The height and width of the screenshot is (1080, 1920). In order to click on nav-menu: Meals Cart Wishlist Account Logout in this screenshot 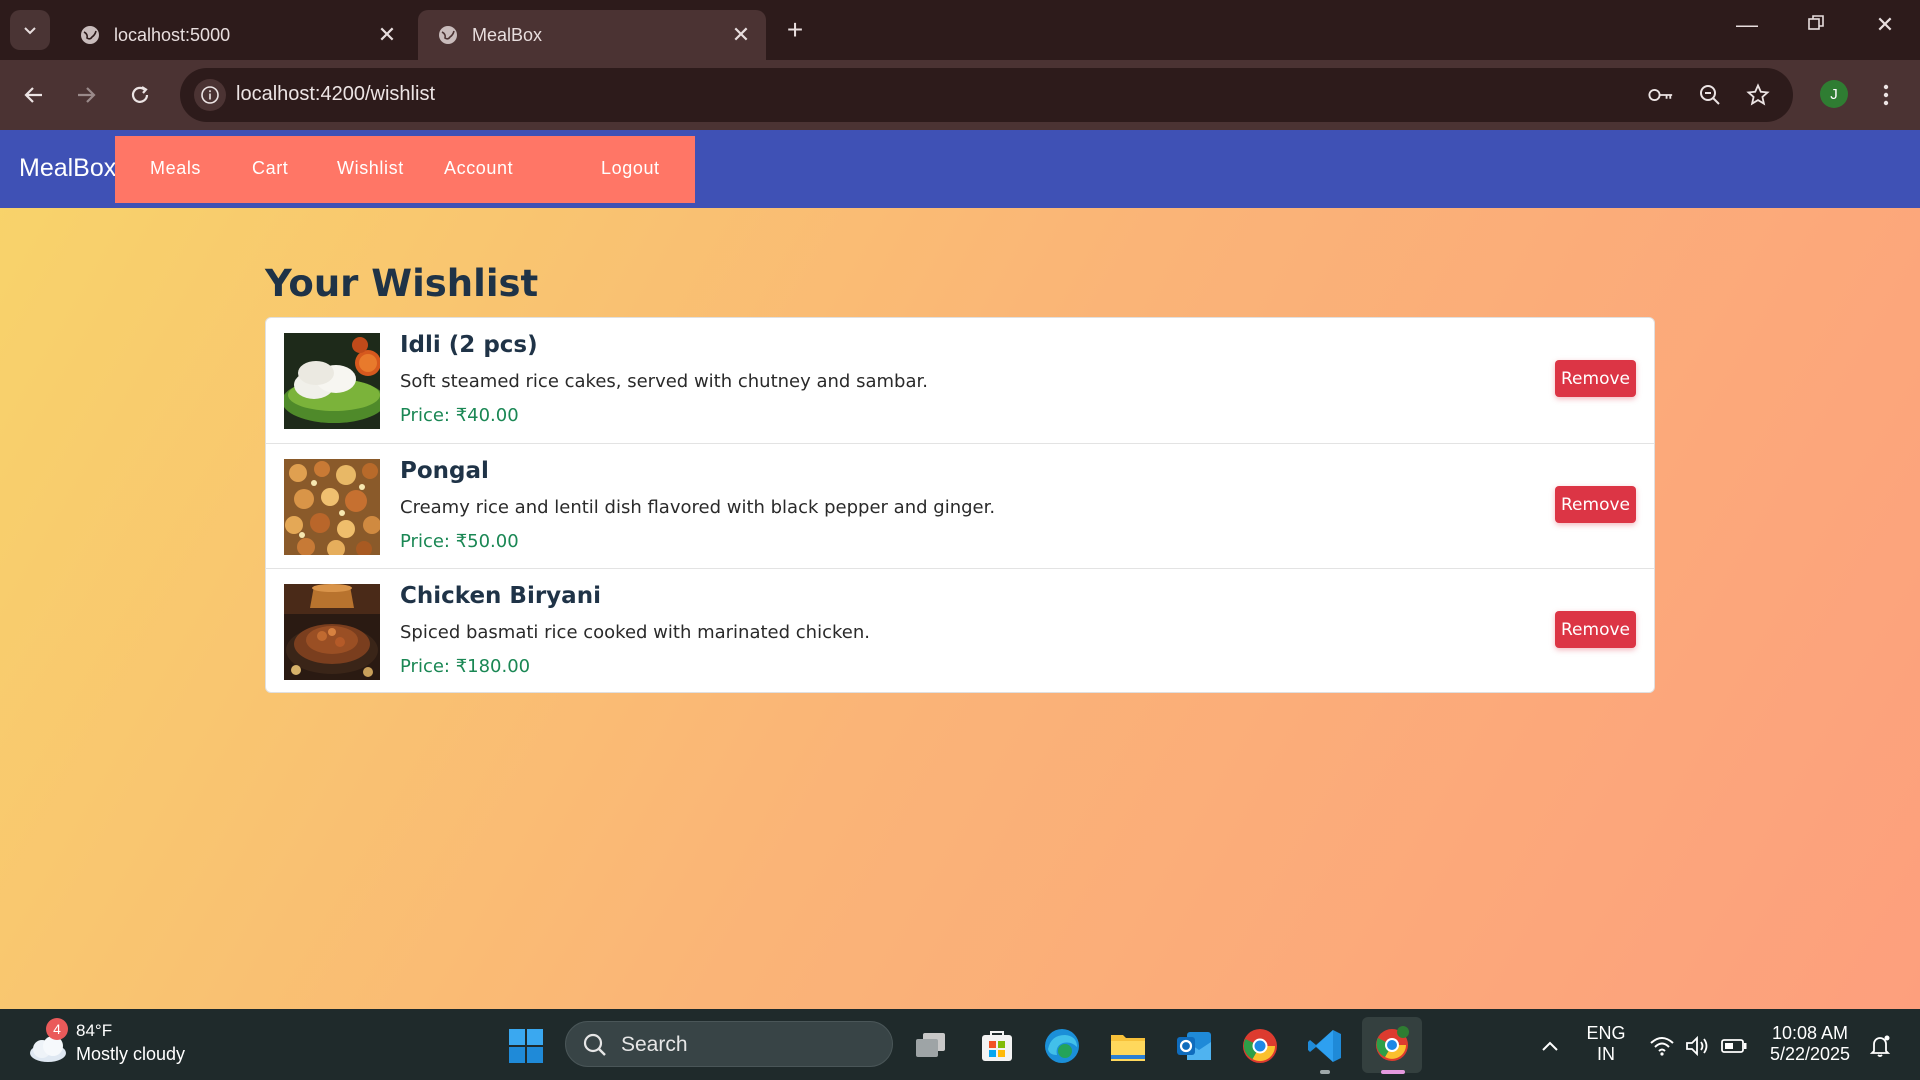, I will do `click(405, 169)`.